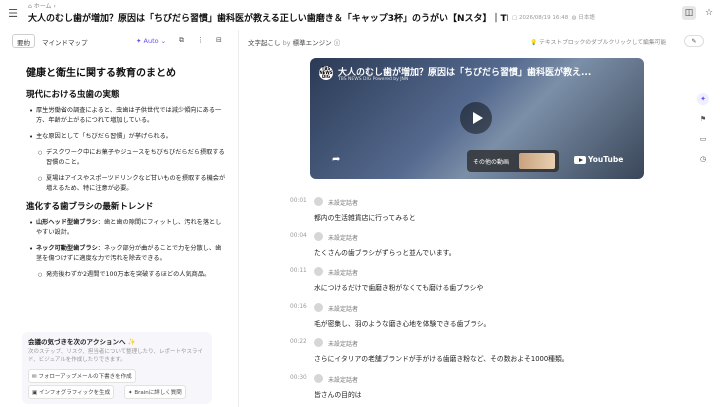 The width and height of the screenshot is (720, 407). Describe the element at coordinates (580, 159) in the screenshot. I see `youtube-icon` at that location.